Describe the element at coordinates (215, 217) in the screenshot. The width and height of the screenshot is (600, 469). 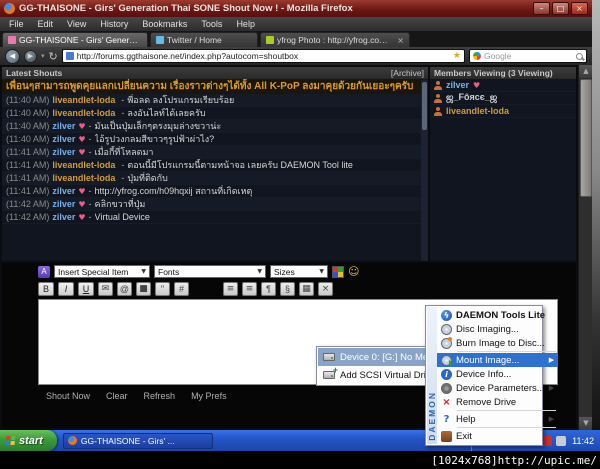
I see `shout-row: (11:42 AM) zilver ♥ - Virtual Device` at that location.